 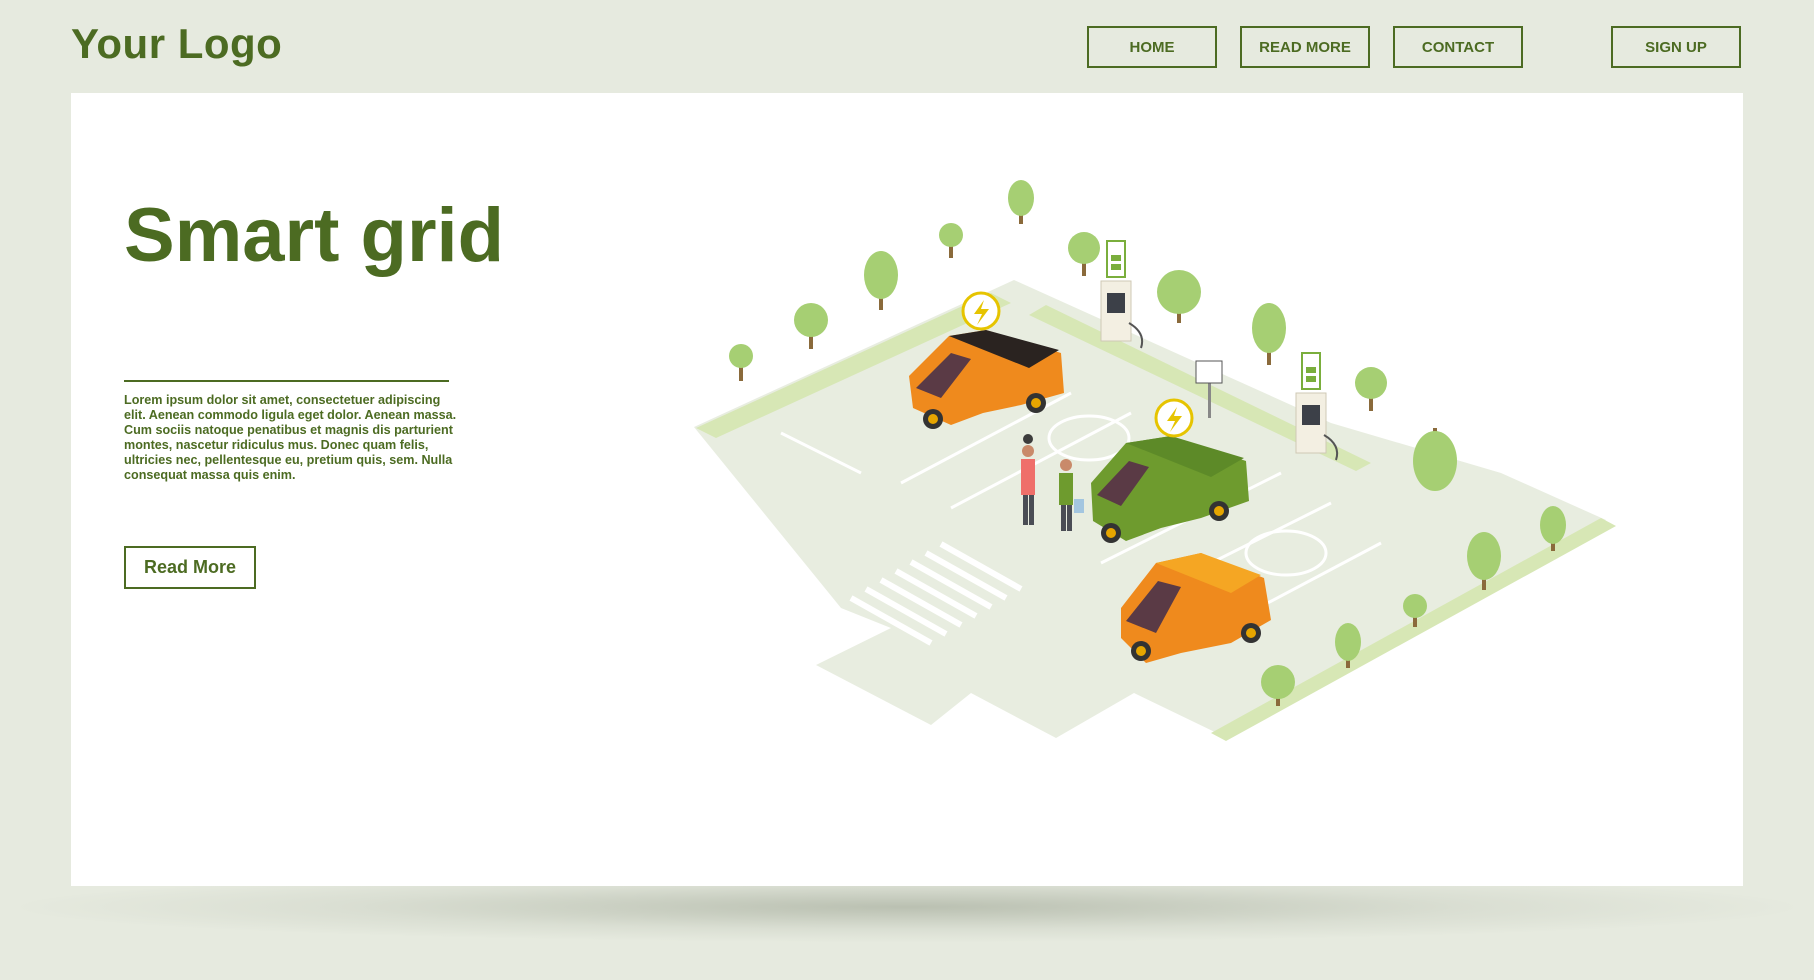 What do you see at coordinates (1305, 47) in the screenshot?
I see `nav-read-more-button: READ MORE` at bounding box center [1305, 47].